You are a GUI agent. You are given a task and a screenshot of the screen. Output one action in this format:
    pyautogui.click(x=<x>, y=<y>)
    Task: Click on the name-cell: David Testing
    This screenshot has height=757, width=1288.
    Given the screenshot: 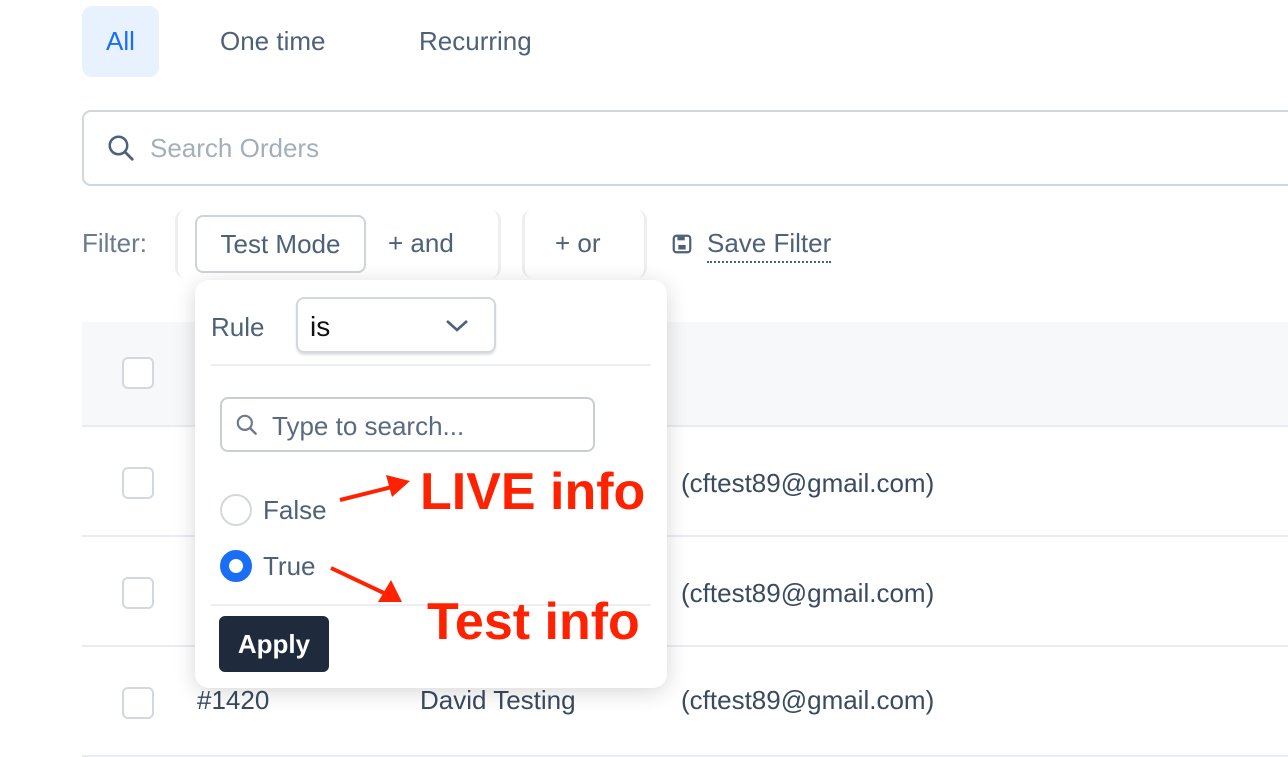 What is the action you would take?
    pyautogui.click(x=498, y=700)
    